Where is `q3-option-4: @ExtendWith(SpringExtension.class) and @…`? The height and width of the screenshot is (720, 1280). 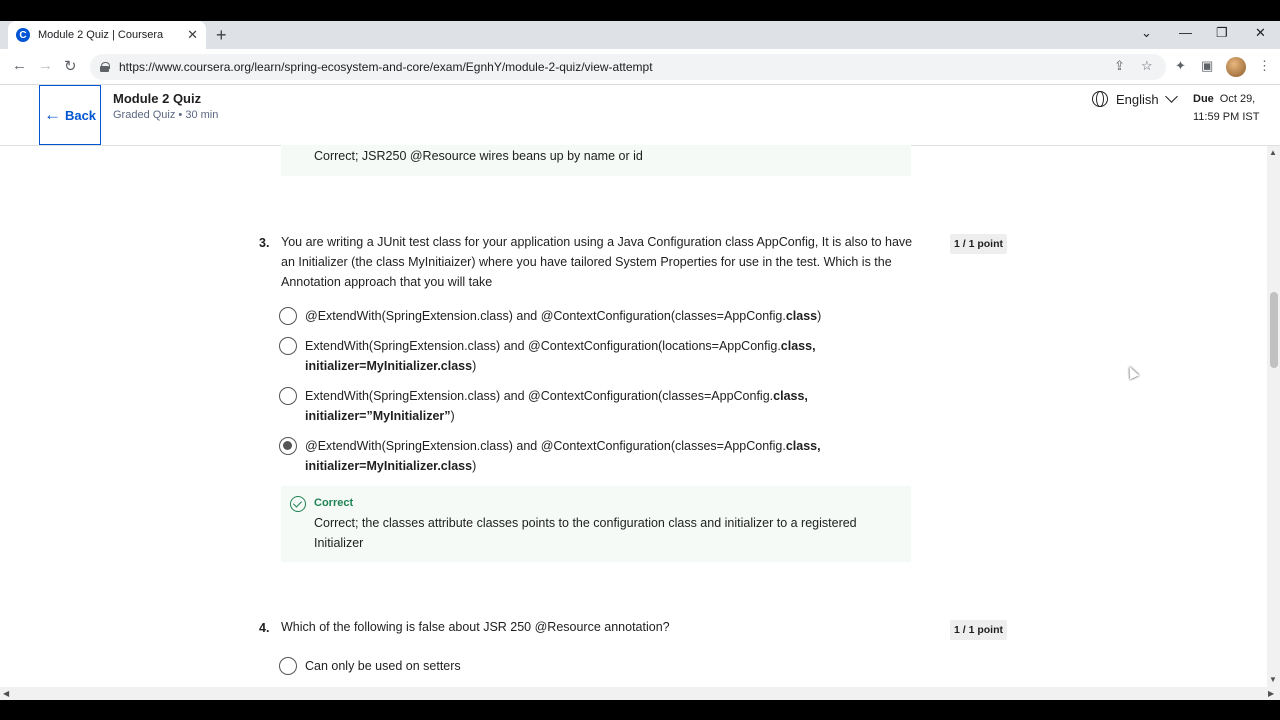 q3-option-4: @ExtendWith(SpringExtension.class) and @… is located at coordinates (559, 456).